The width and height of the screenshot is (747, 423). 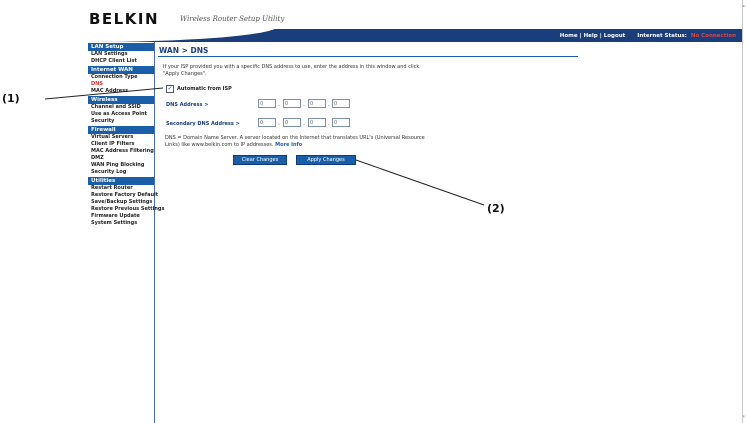 What do you see at coordinates (420, 182) in the screenshot?
I see `callout-2-line` at bounding box center [420, 182].